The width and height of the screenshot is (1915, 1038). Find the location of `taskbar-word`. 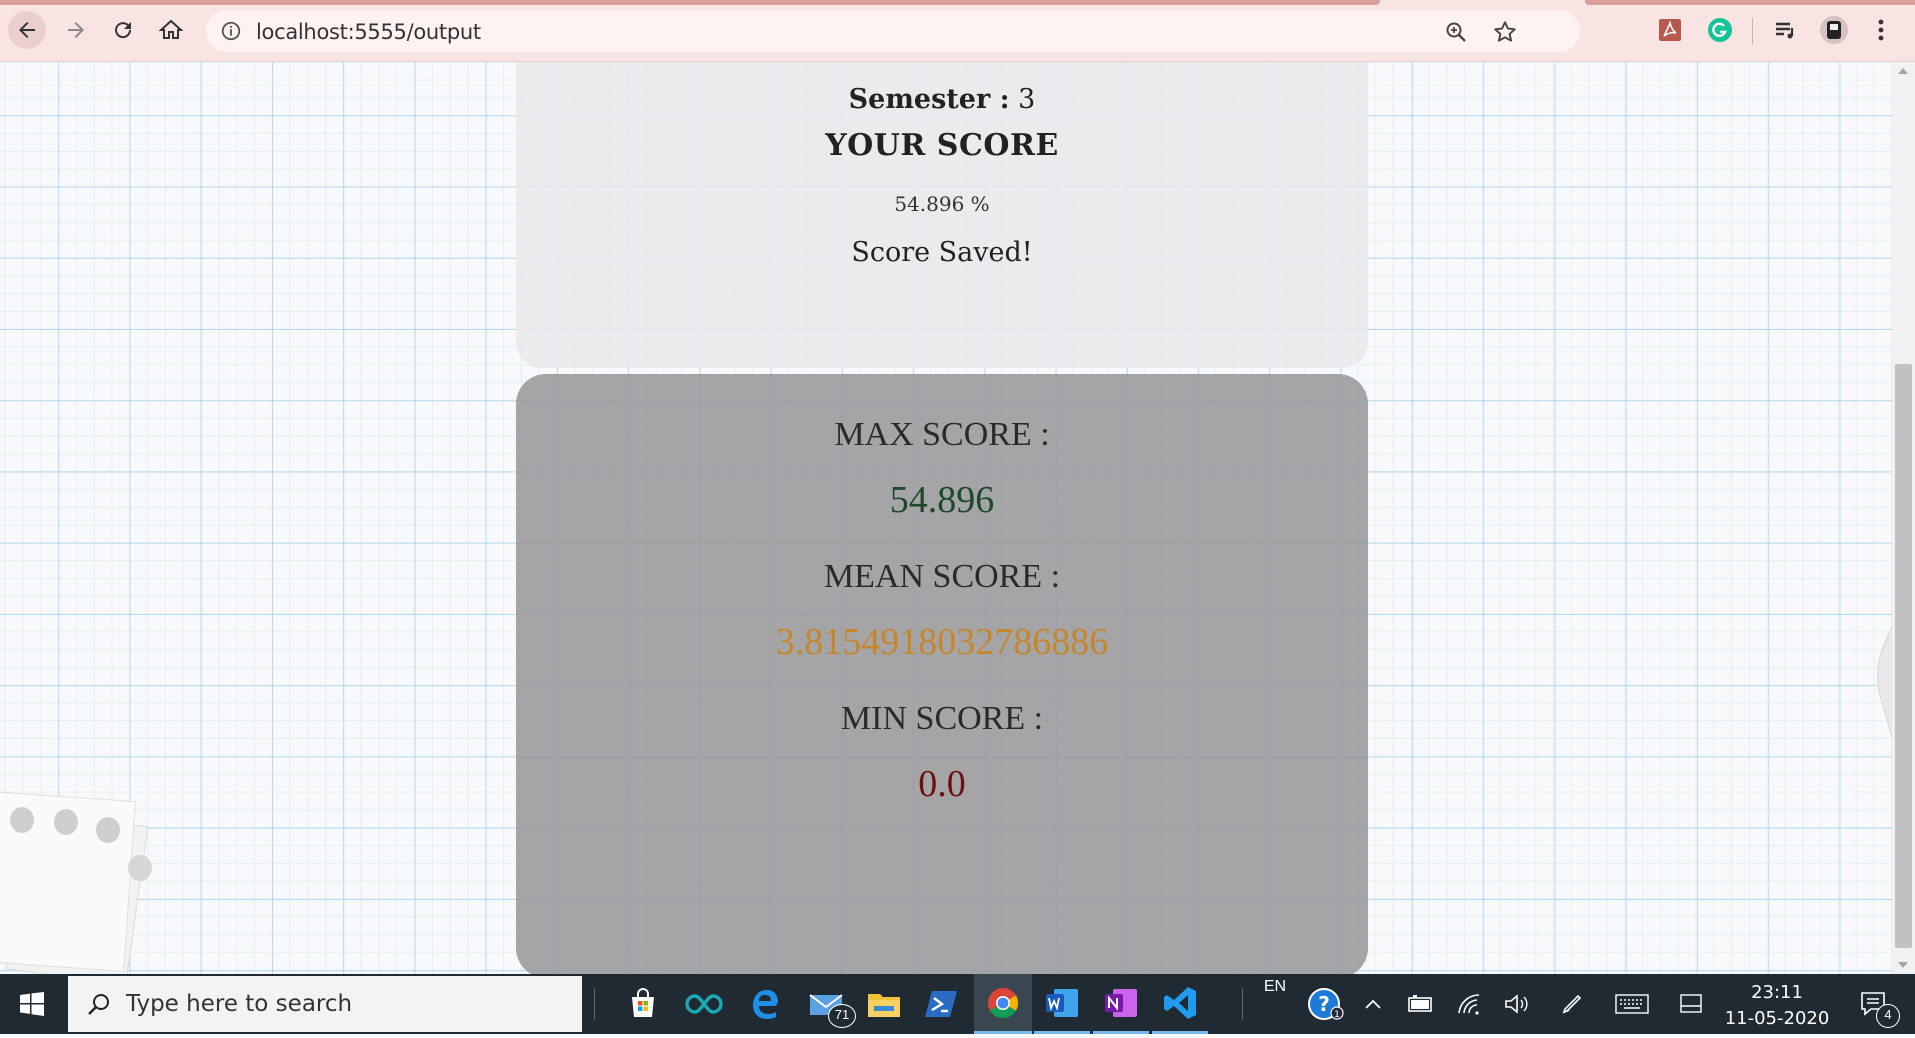

taskbar-word is located at coordinates (1062, 1004).